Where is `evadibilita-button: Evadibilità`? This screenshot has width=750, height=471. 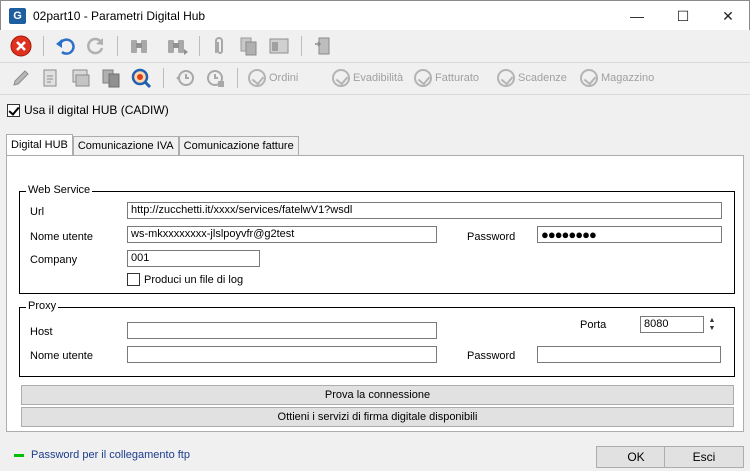 evadibilita-button: Evadibilità is located at coordinates (367, 78).